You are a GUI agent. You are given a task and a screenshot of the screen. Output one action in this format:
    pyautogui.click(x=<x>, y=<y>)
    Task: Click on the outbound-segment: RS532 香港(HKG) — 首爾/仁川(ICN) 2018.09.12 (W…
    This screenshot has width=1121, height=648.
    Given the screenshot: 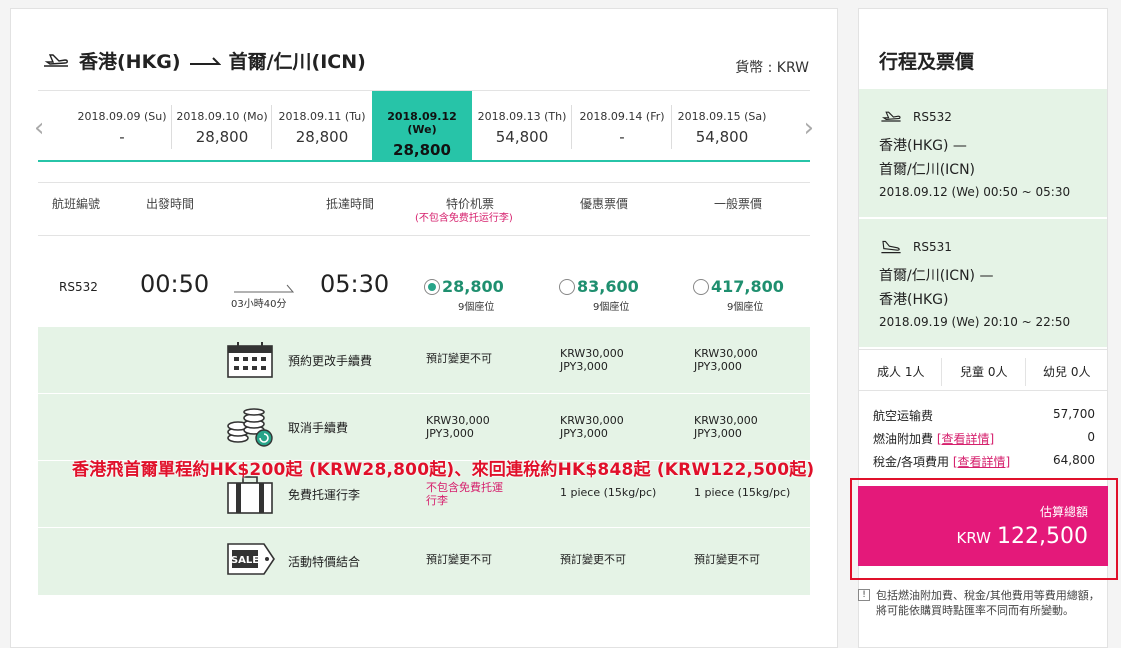 What is the action you would take?
    pyautogui.click(x=983, y=153)
    